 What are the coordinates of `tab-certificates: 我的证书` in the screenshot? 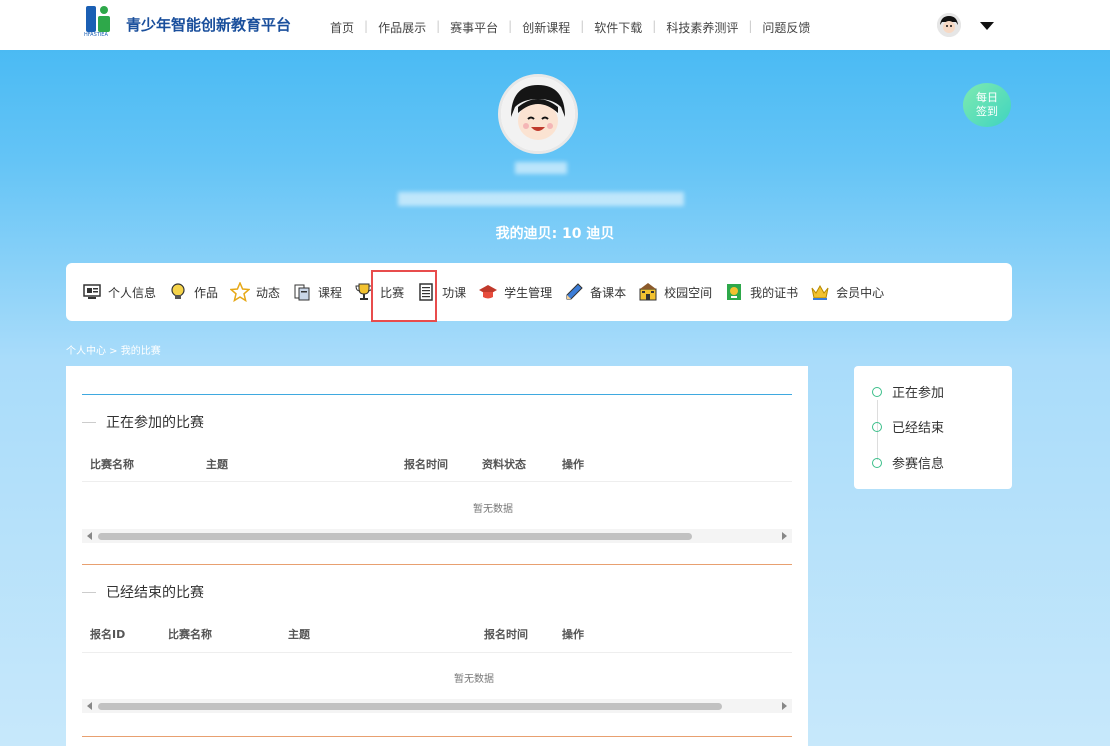 It's located at (761, 292).